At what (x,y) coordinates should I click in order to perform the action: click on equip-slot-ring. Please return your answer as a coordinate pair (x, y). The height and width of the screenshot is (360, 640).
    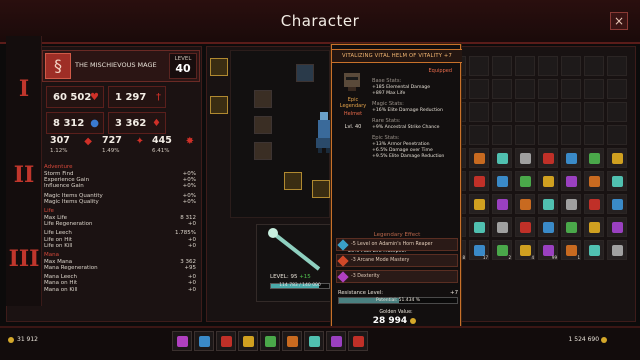
    Looking at the image, I should click on (293, 181).